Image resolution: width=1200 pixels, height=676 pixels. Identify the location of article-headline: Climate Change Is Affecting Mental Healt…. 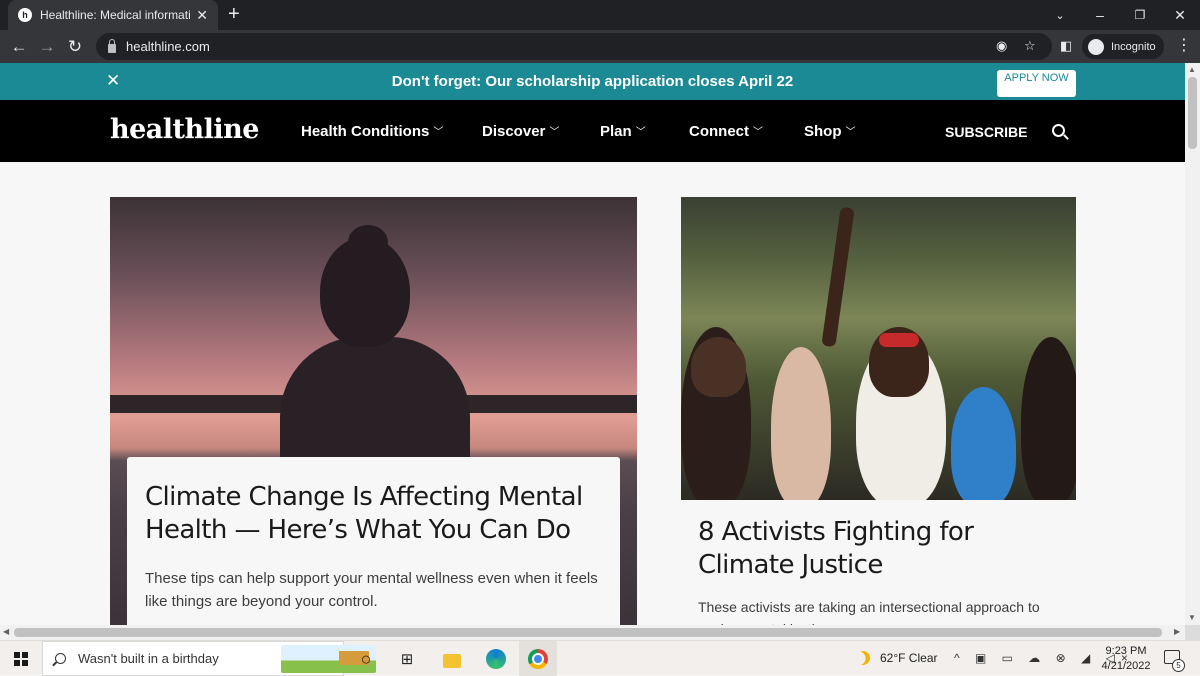
(373, 514).